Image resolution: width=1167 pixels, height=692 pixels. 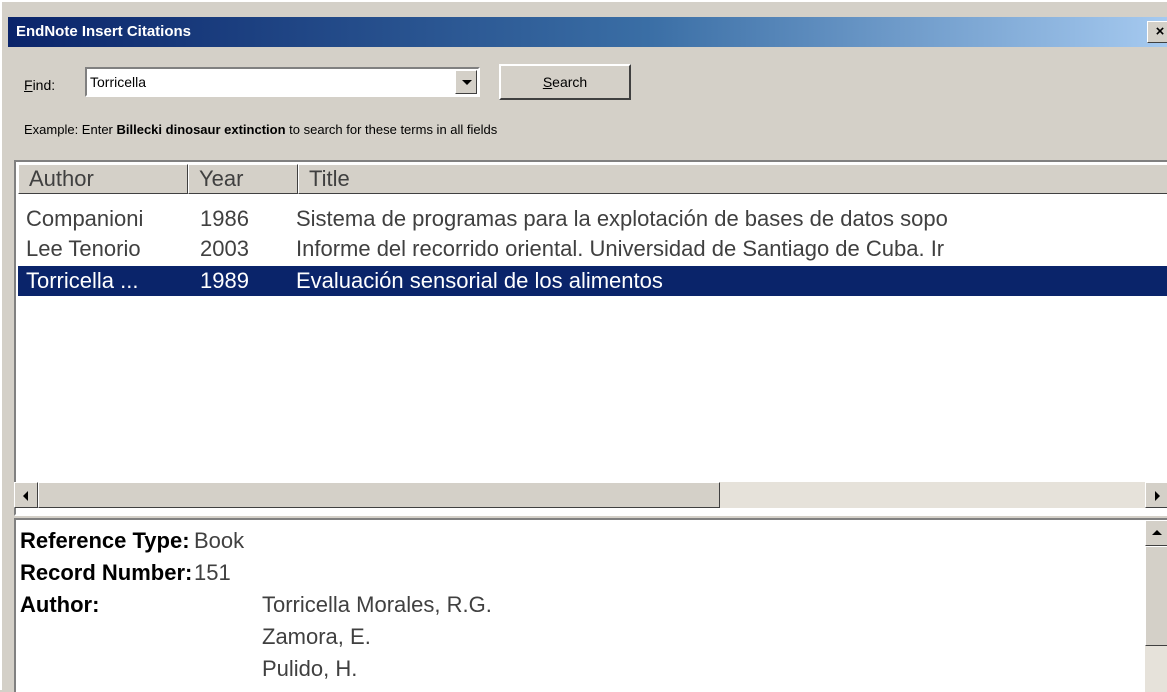 What do you see at coordinates (219, 540) in the screenshot?
I see `reference-type-value: Book` at bounding box center [219, 540].